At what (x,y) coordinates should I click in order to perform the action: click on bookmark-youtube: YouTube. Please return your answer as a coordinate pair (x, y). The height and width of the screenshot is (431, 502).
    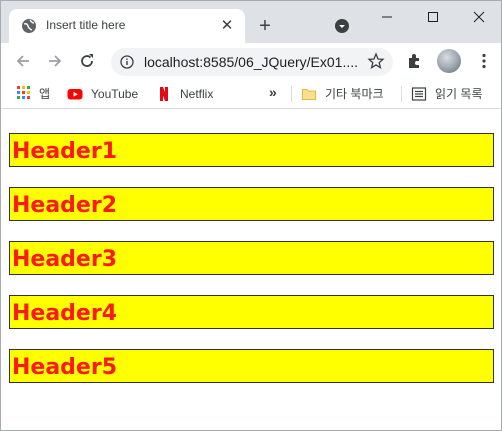
    Looking at the image, I should click on (102, 94).